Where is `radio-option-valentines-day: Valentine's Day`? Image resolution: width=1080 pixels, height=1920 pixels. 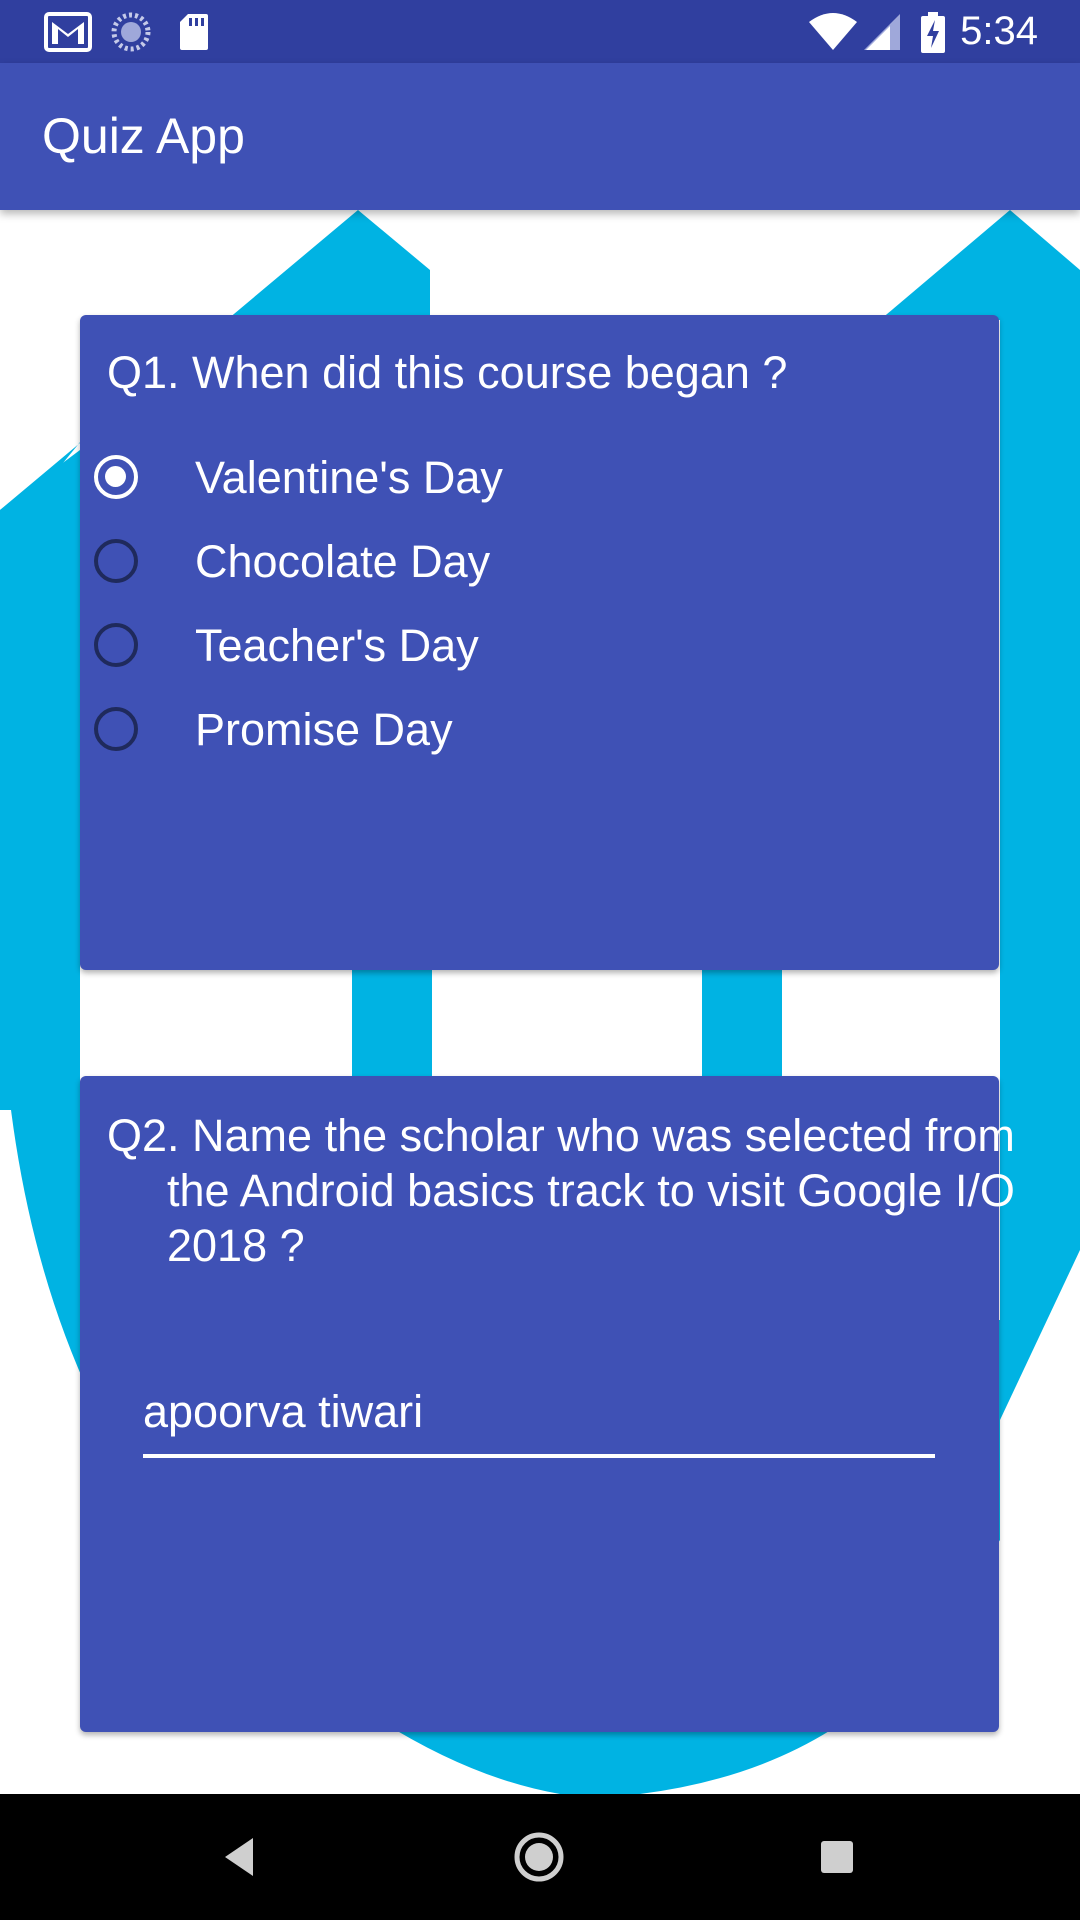
radio-option-valentines-day: Valentine's Day is located at coordinates (534, 482).